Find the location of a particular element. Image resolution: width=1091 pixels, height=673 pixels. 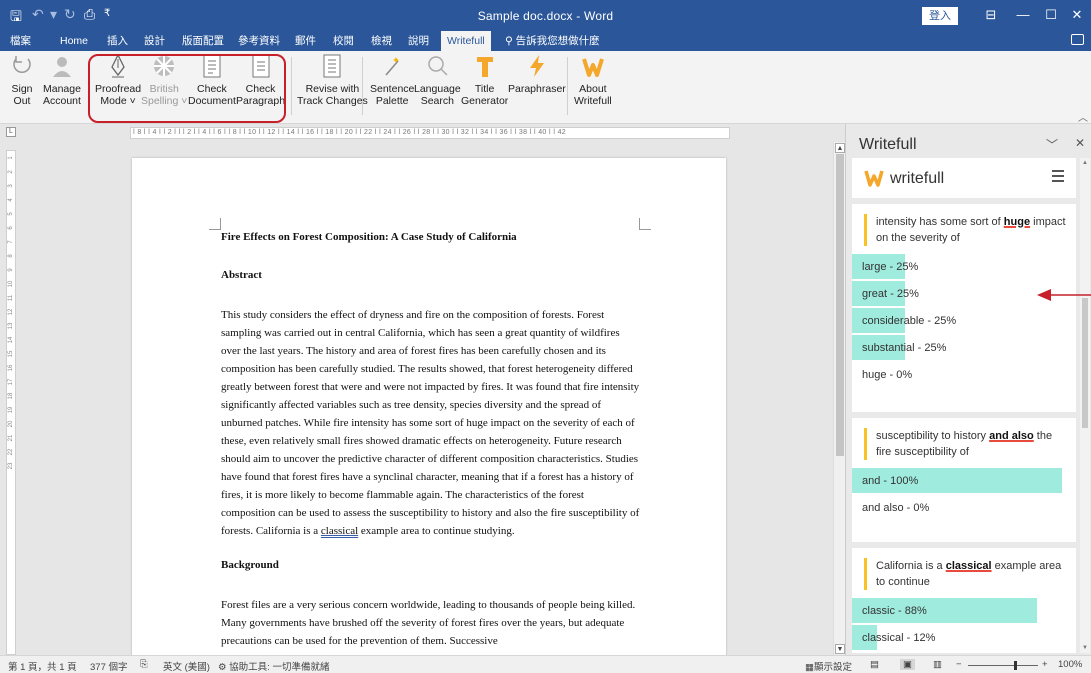

language-status: 英文 (美國) is located at coordinates (186, 666).